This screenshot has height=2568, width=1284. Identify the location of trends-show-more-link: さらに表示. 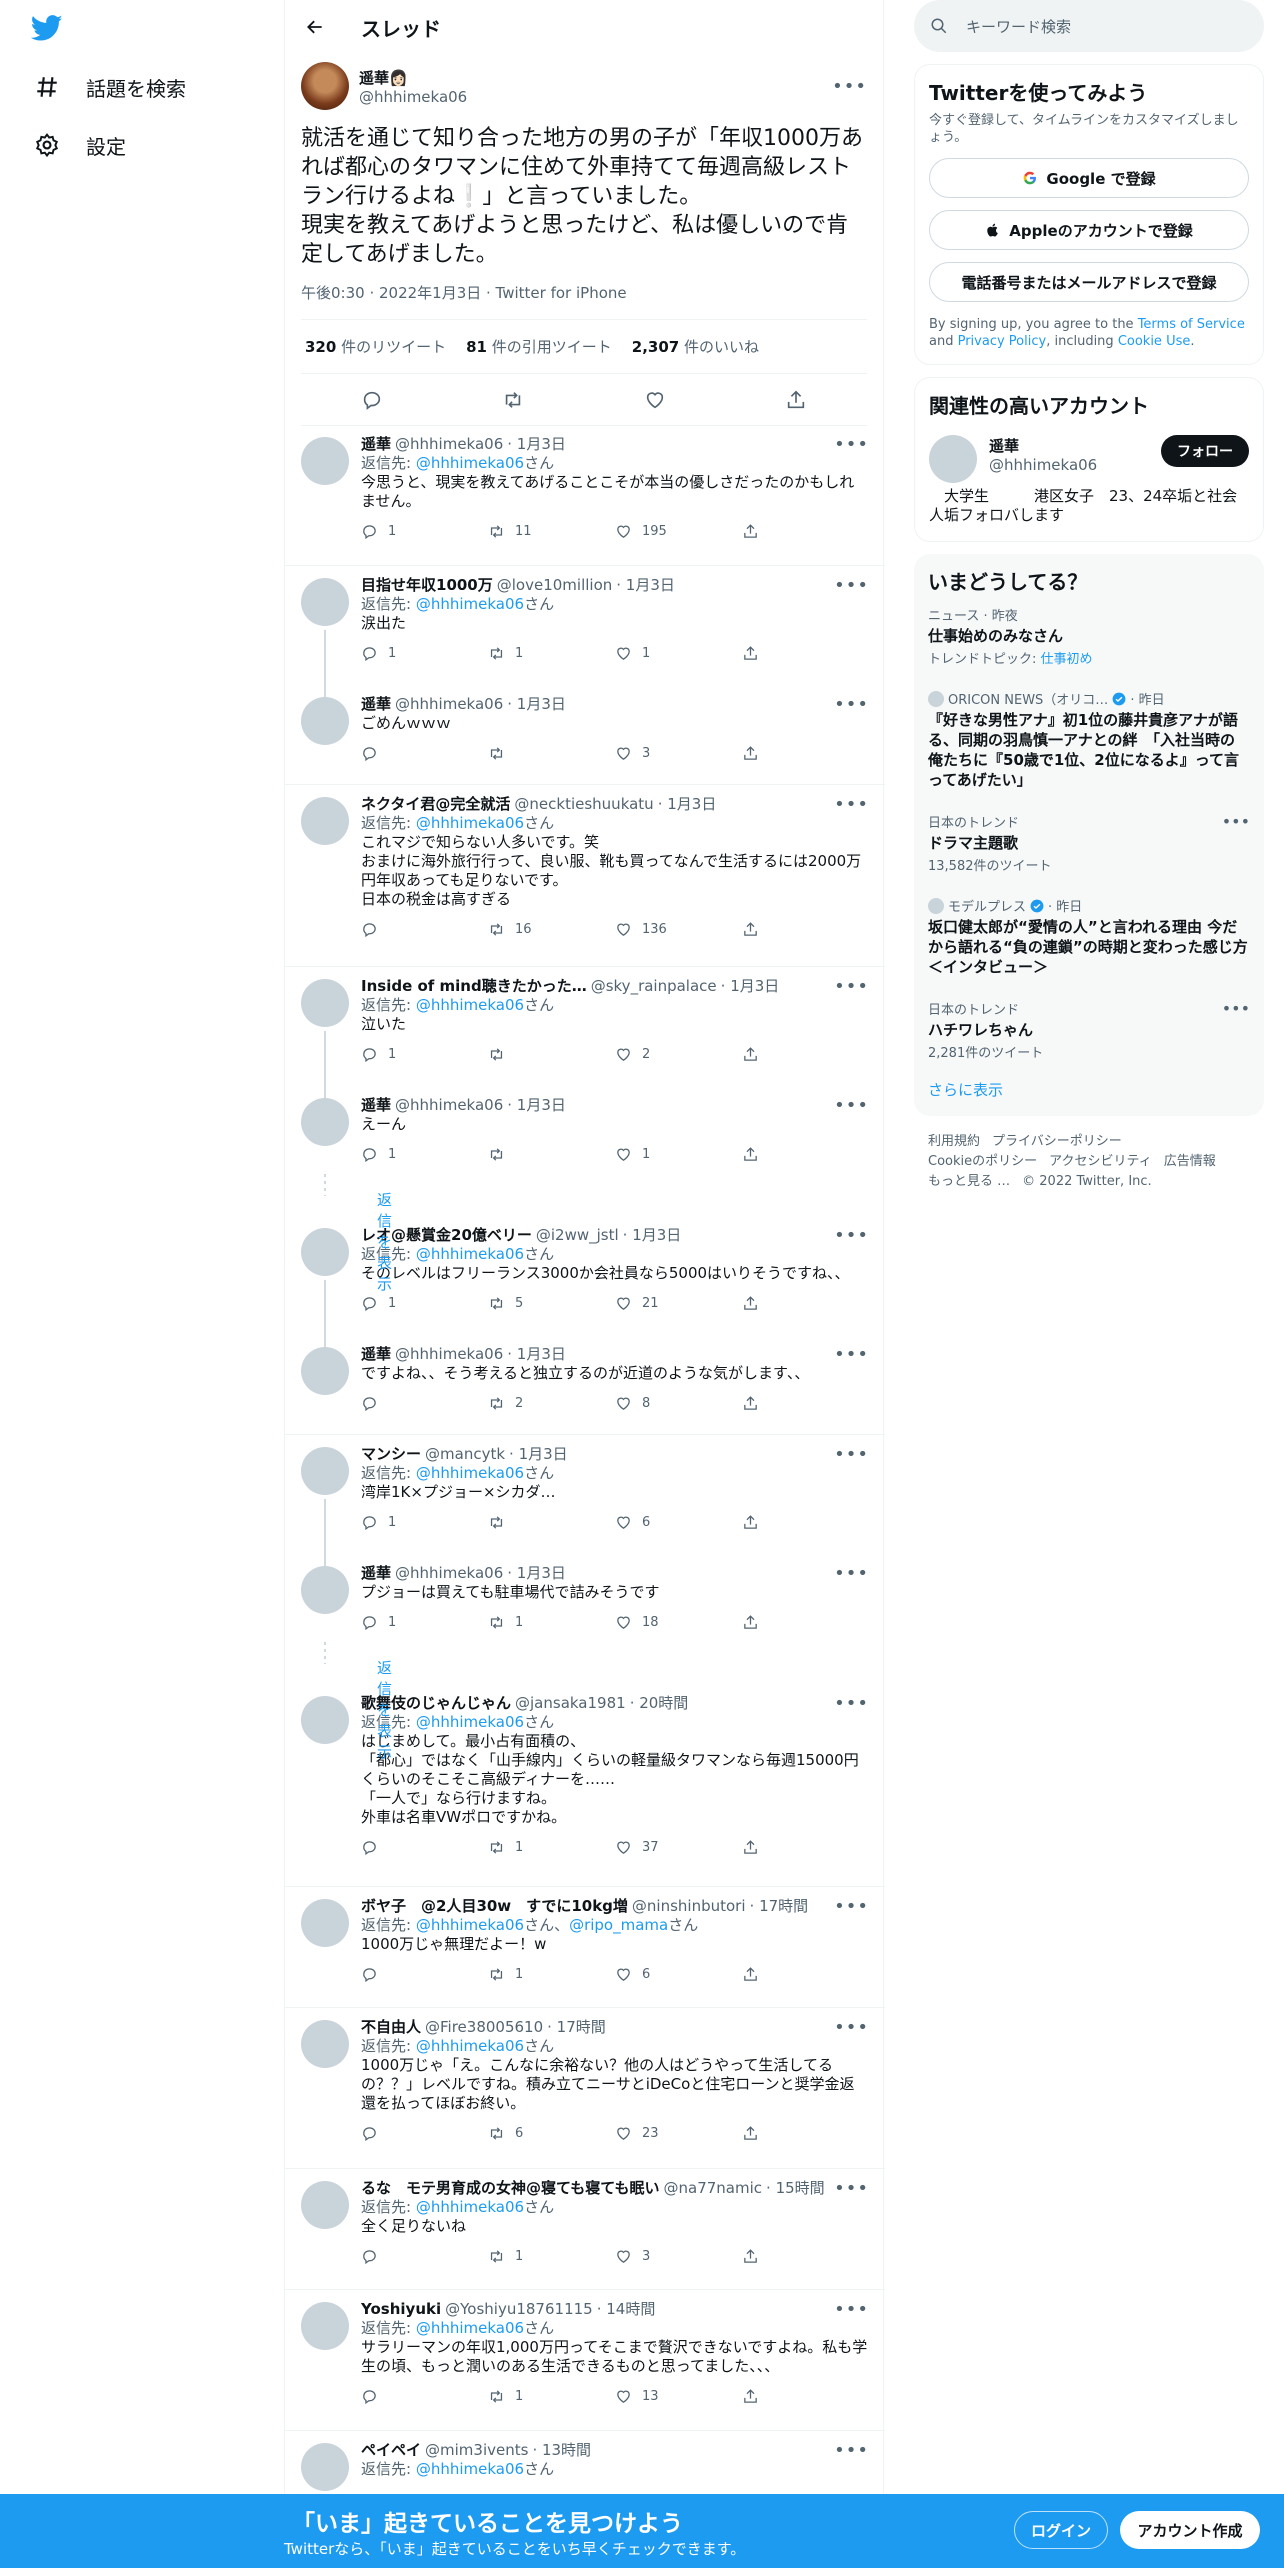
(1089, 1089).